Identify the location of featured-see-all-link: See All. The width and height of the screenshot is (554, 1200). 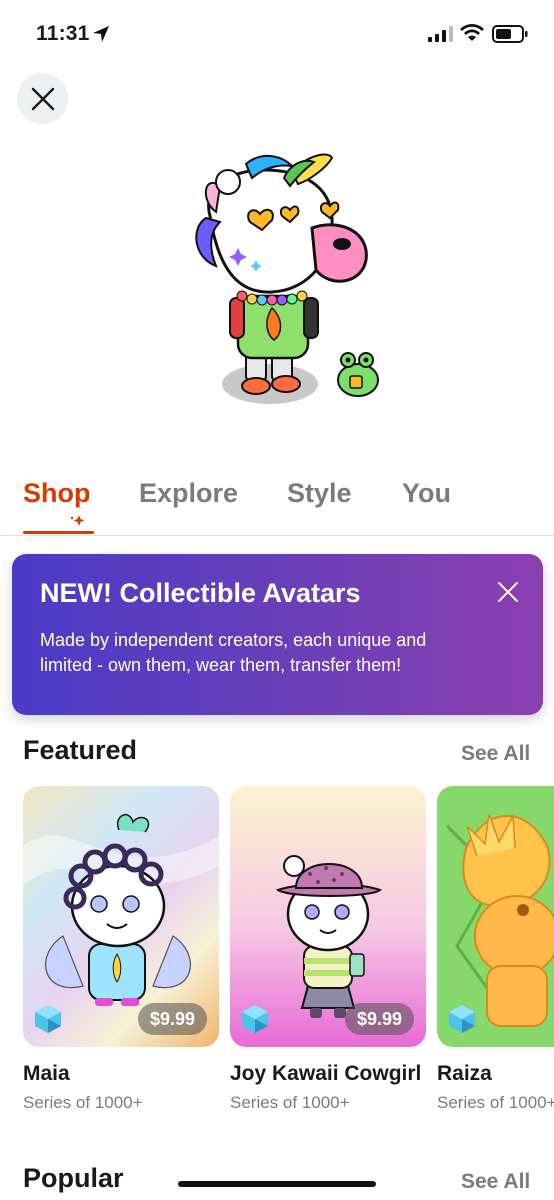
(495, 754).